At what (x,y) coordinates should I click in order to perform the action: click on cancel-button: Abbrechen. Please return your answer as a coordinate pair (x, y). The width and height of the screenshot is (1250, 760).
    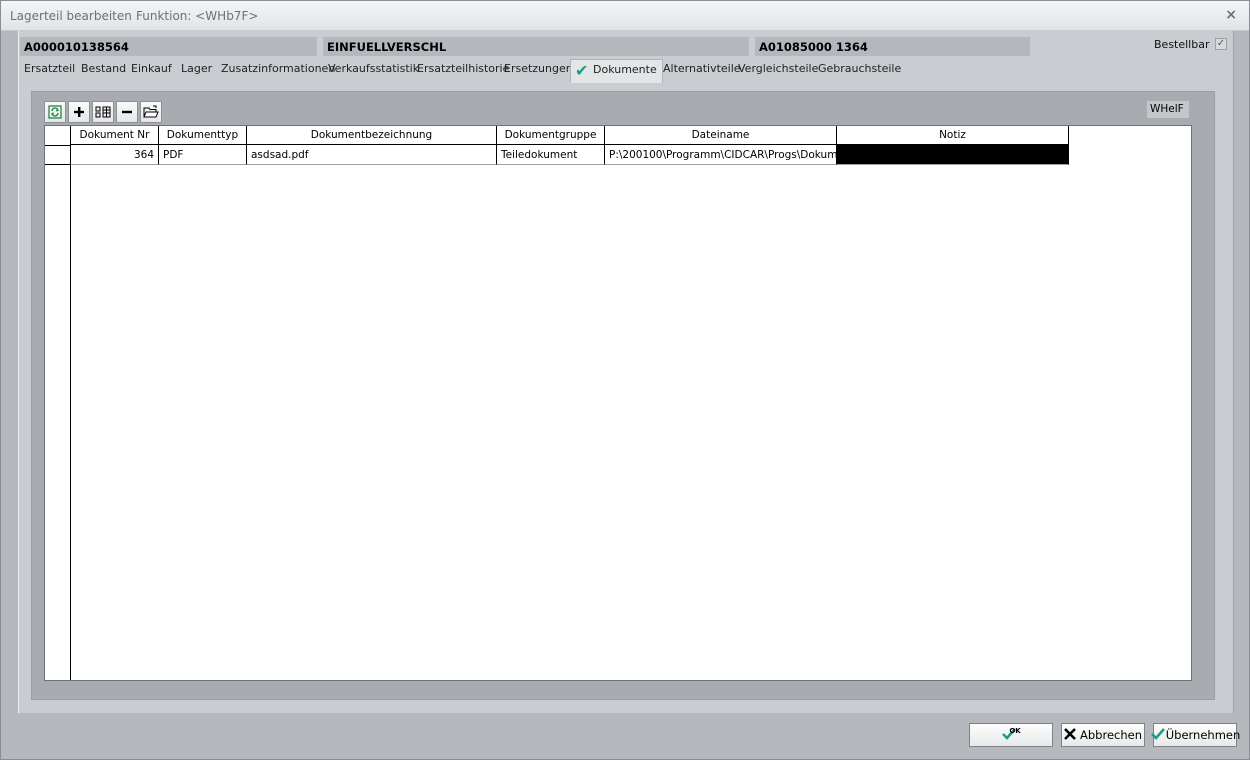
    Looking at the image, I should click on (1103, 735).